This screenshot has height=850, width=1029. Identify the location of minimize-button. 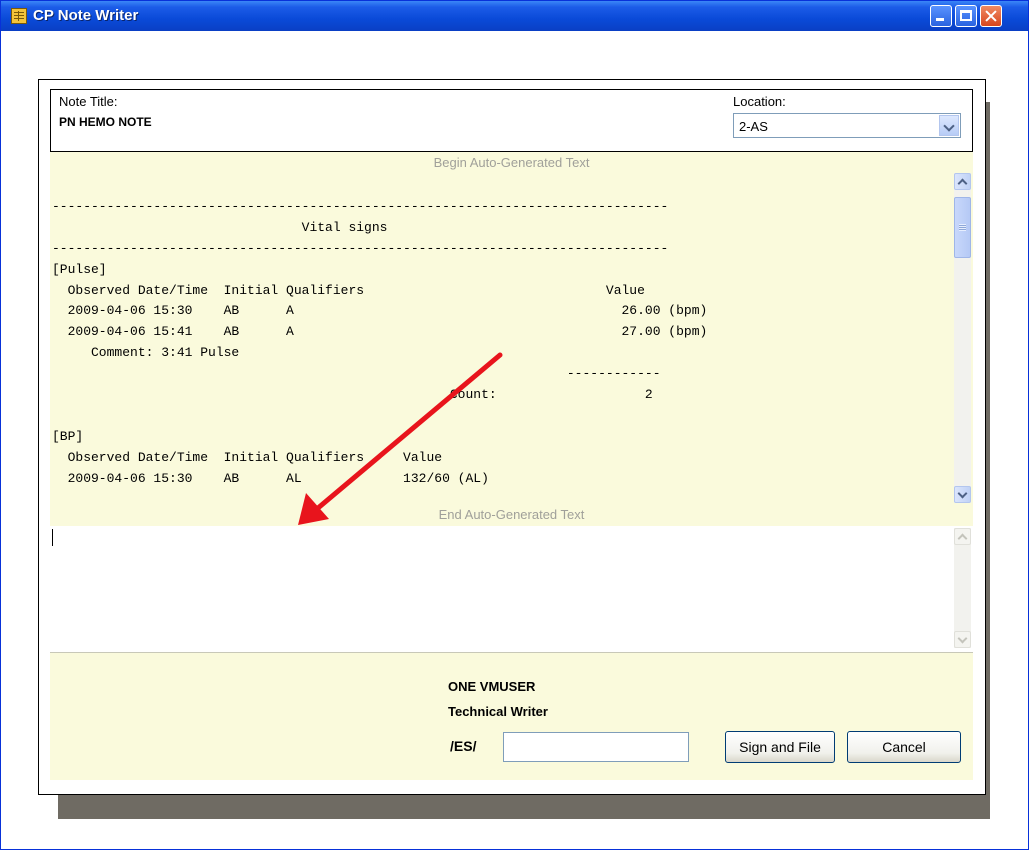
(941, 16).